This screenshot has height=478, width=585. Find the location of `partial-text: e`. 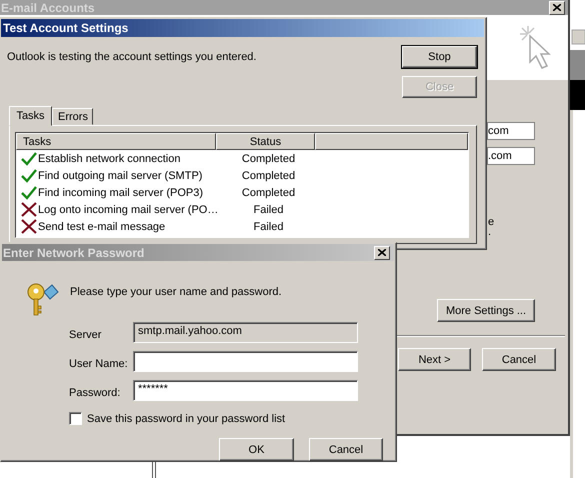

partial-text: e is located at coordinates (491, 222).